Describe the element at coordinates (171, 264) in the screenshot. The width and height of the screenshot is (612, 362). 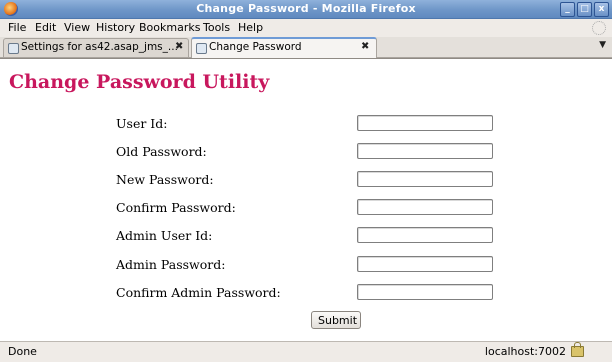
I see `admin-password-label: Admin Password:` at that location.